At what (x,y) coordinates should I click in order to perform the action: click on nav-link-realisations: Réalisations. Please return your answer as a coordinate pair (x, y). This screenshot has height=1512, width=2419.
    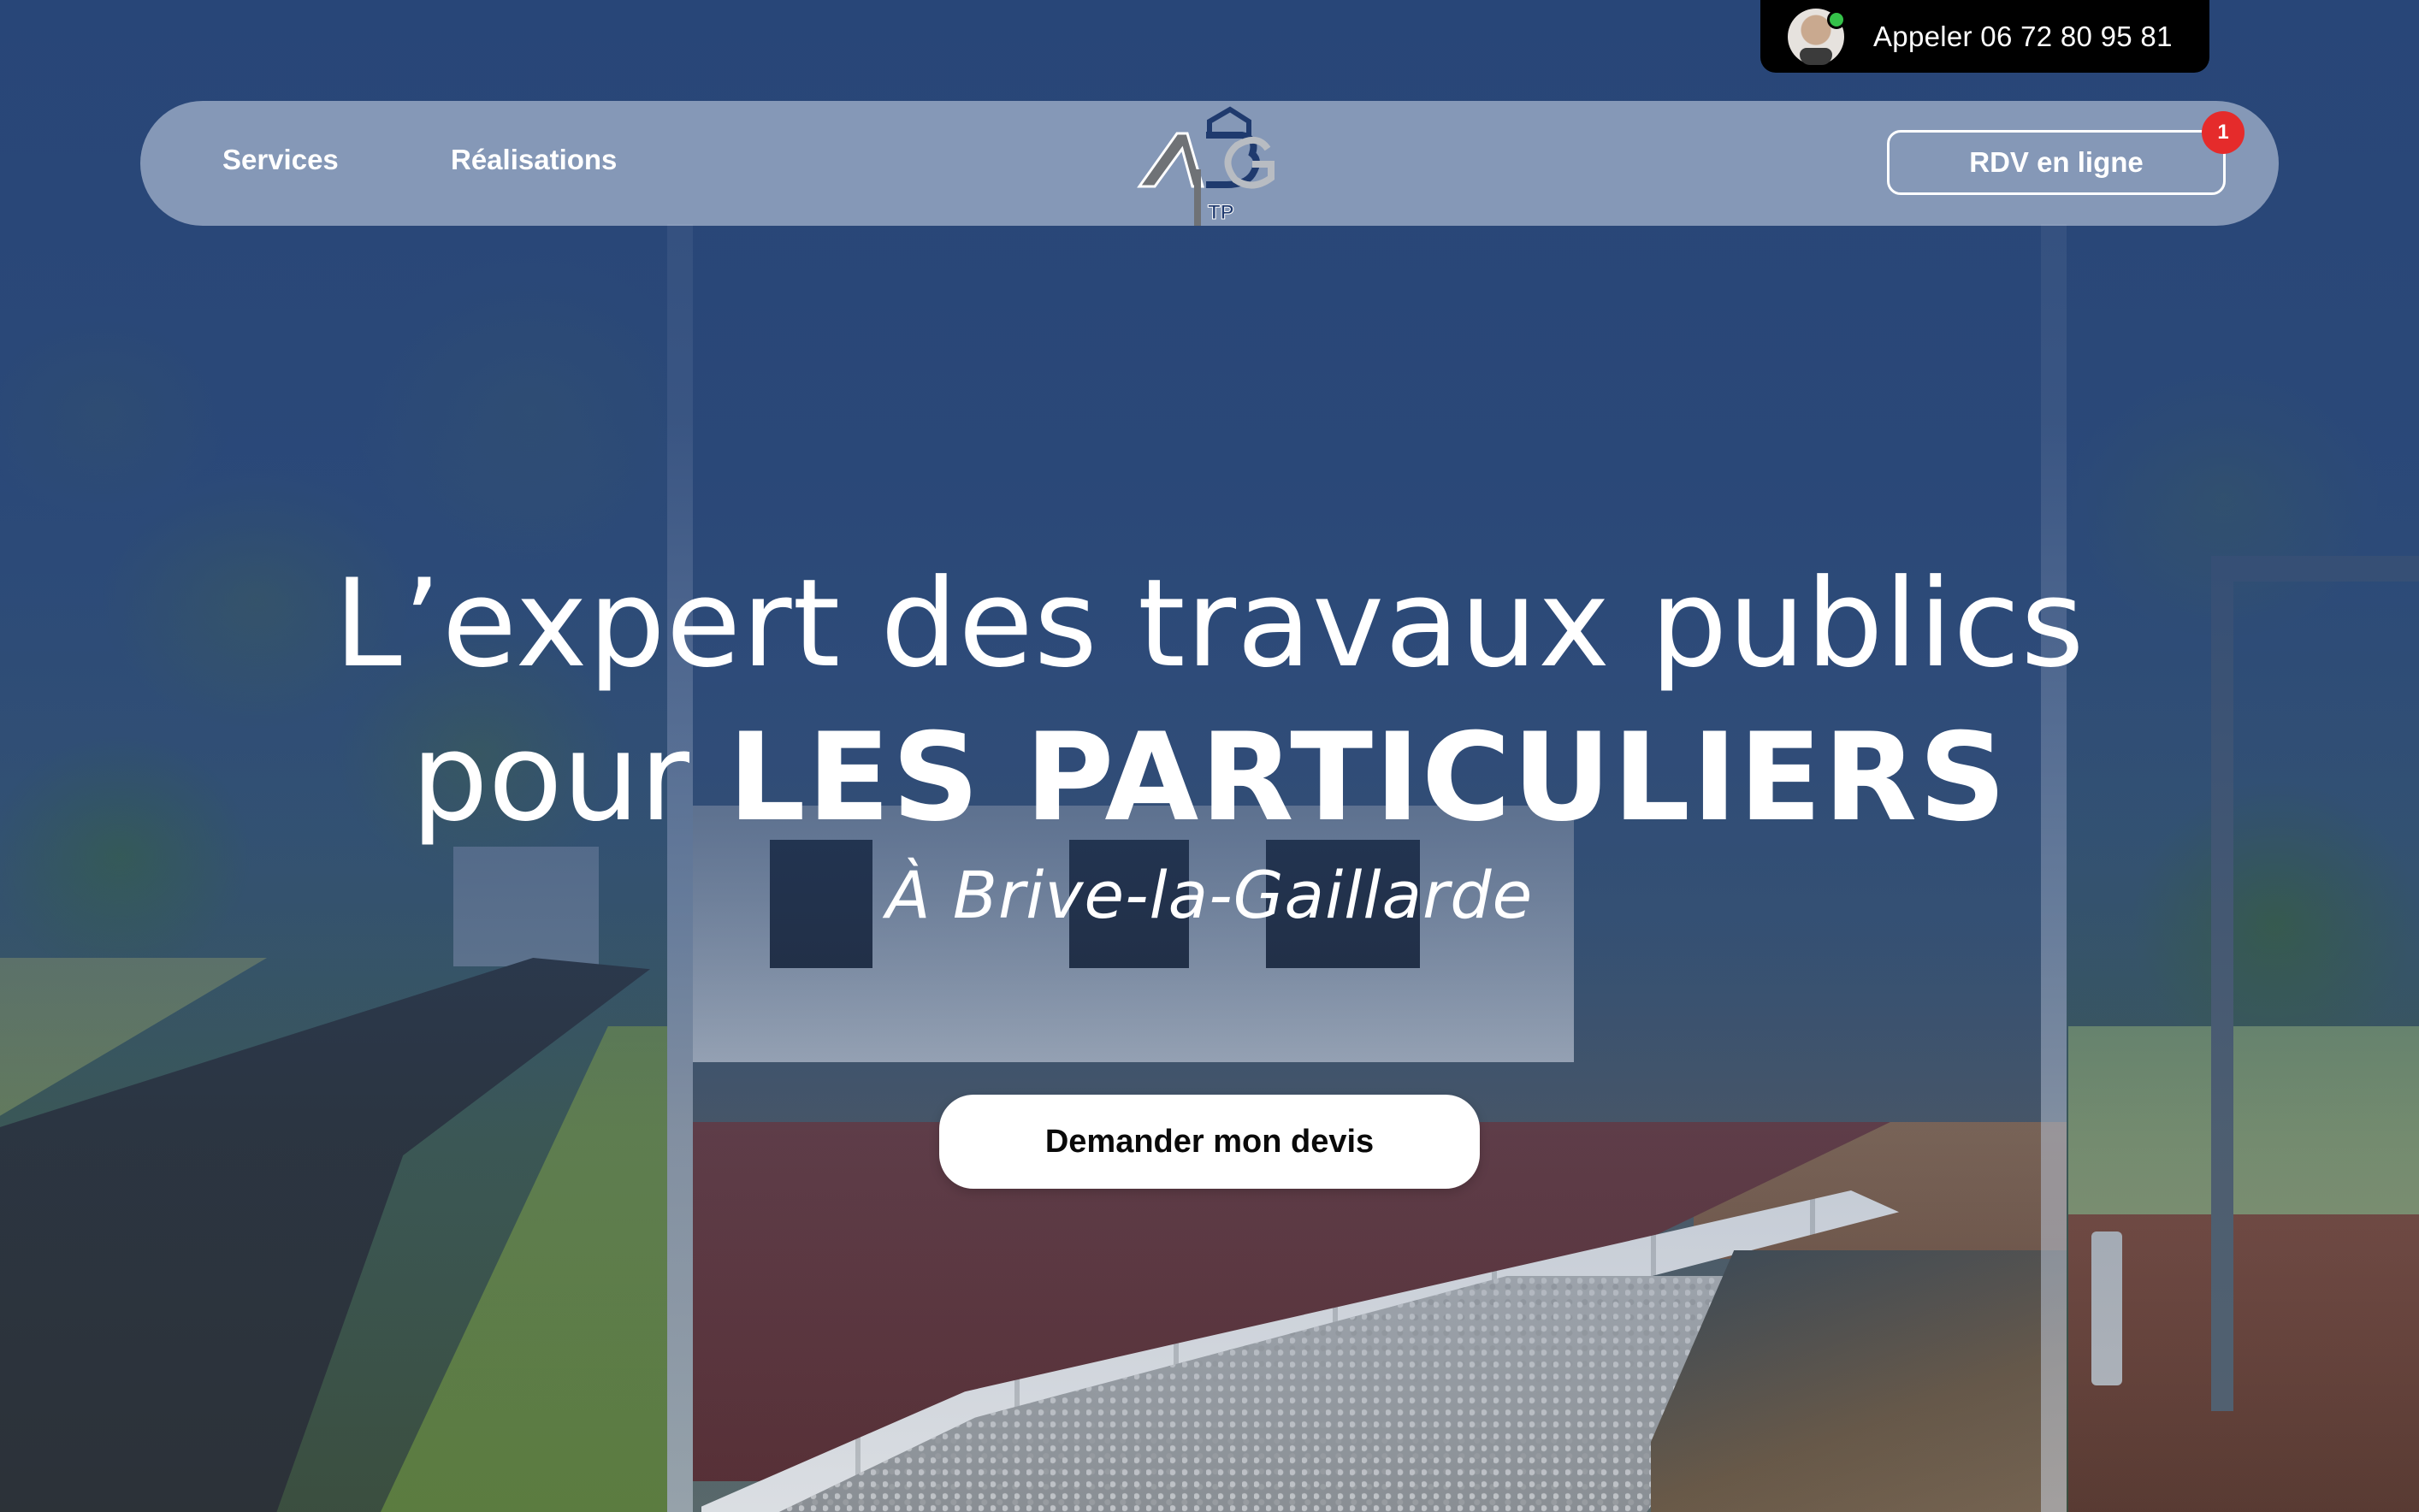
    Looking at the image, I should click on (534, 160).